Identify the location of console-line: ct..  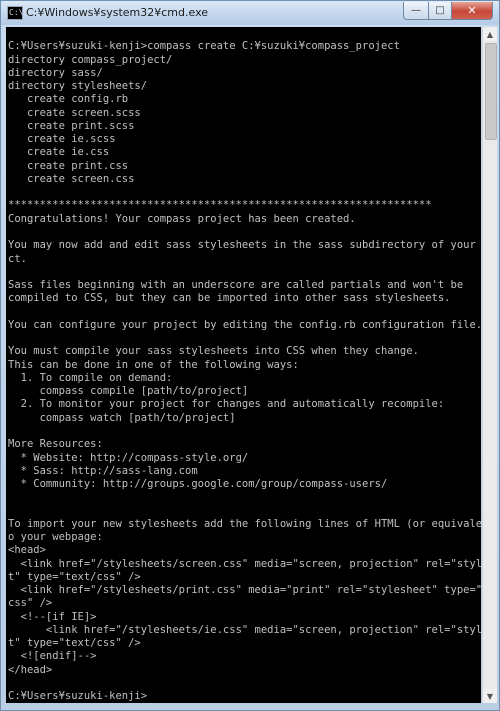
(17, 258).